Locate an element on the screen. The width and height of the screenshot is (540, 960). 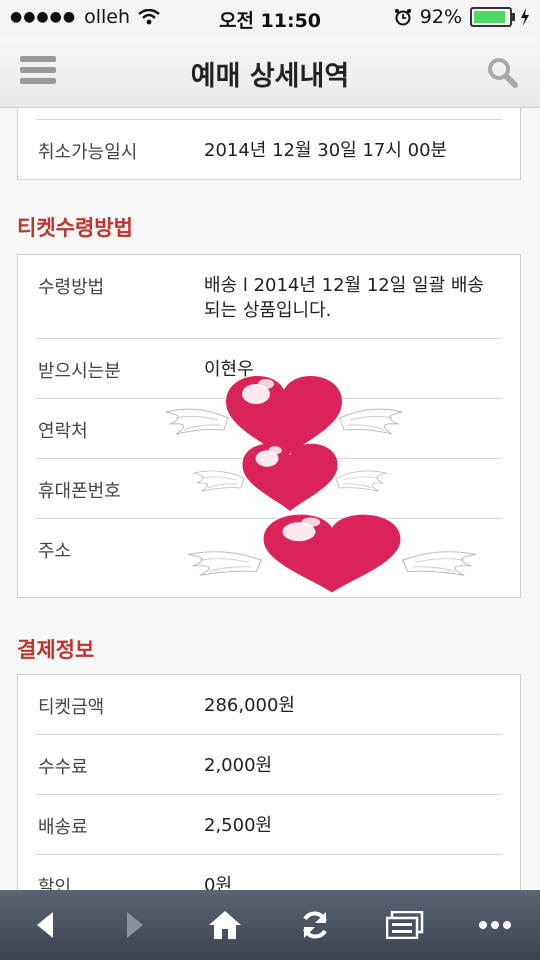
refresh-button is located at coordinates (315, 925).